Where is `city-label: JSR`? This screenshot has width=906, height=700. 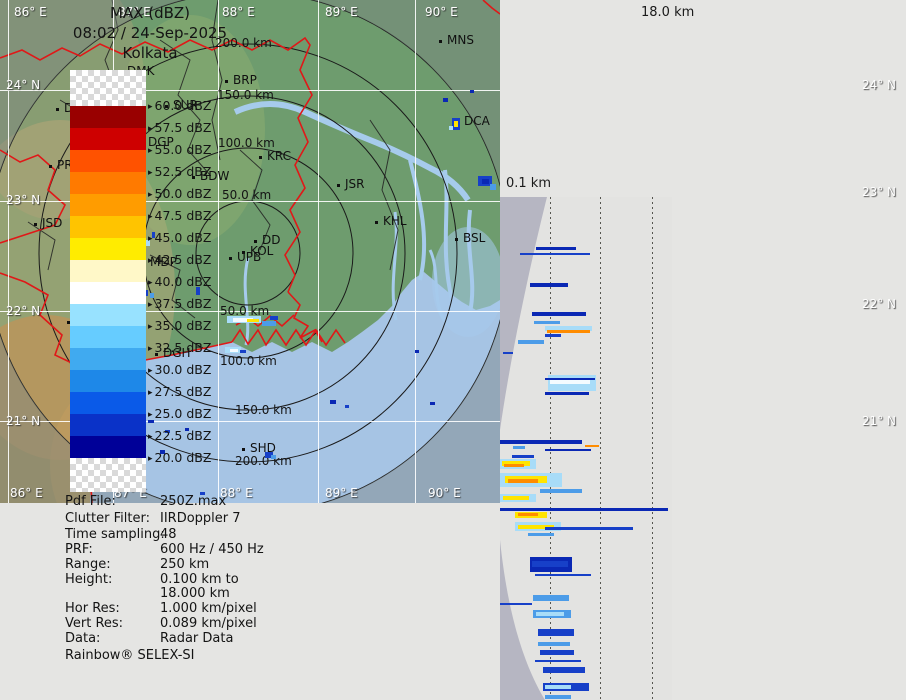 city-label: JSR is located at coordinates (355, 184).